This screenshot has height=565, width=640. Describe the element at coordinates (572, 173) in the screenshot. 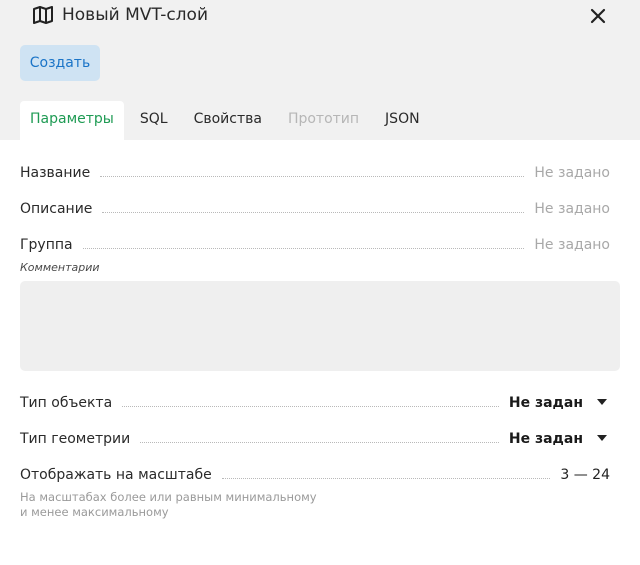

I see `name-value: Не задано` at that location.